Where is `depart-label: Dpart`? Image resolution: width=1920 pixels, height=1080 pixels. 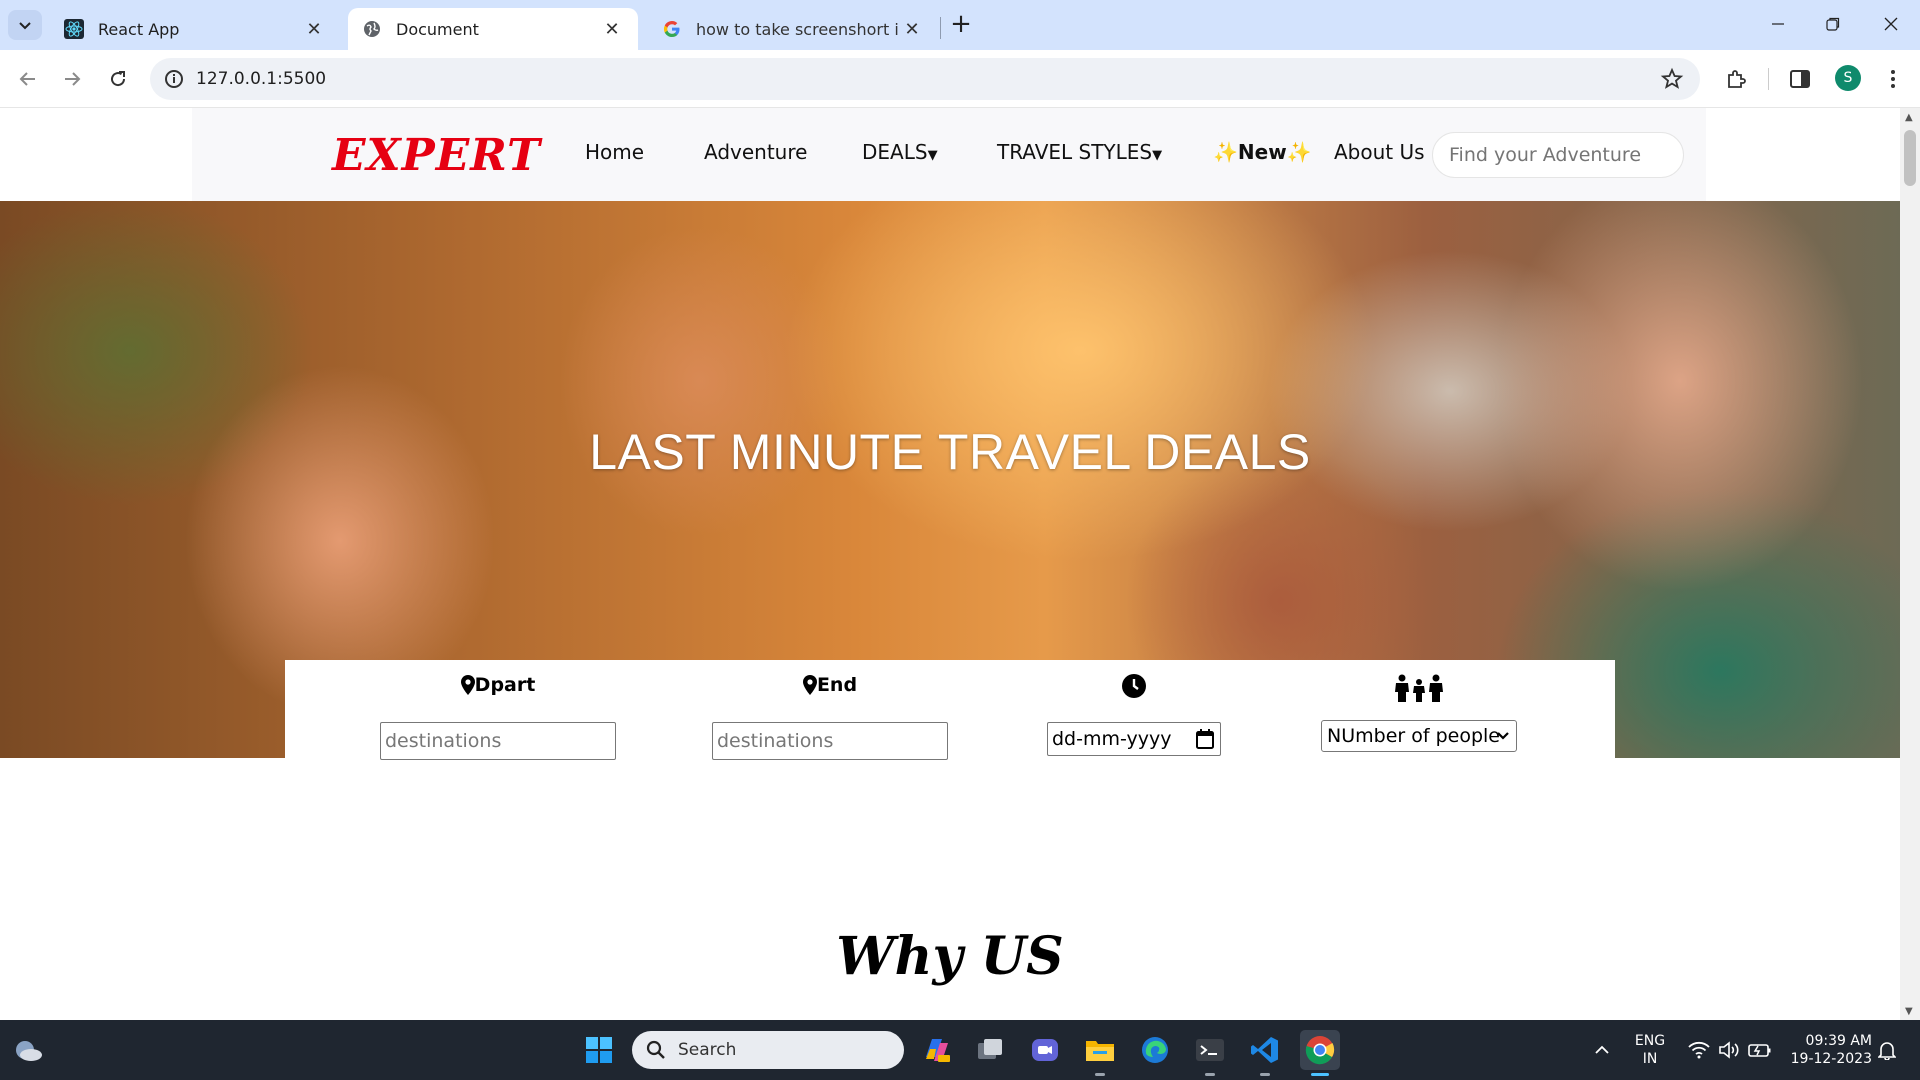 depart-label: Dpart is located at coordinates (498, 685).